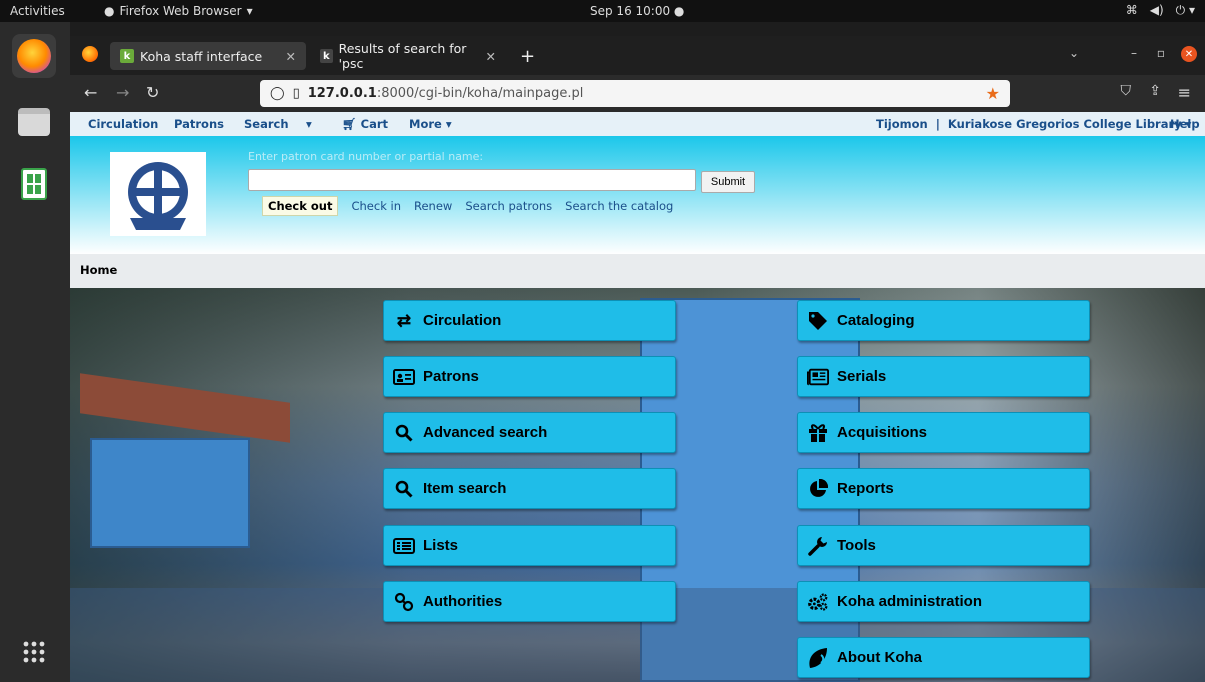 The width and height of the screenshot is (1205, 682). Describe the element at coordinates (309, 124) in the screenshot. I see `search-dropdown-caret-icon: ▾` at that location.